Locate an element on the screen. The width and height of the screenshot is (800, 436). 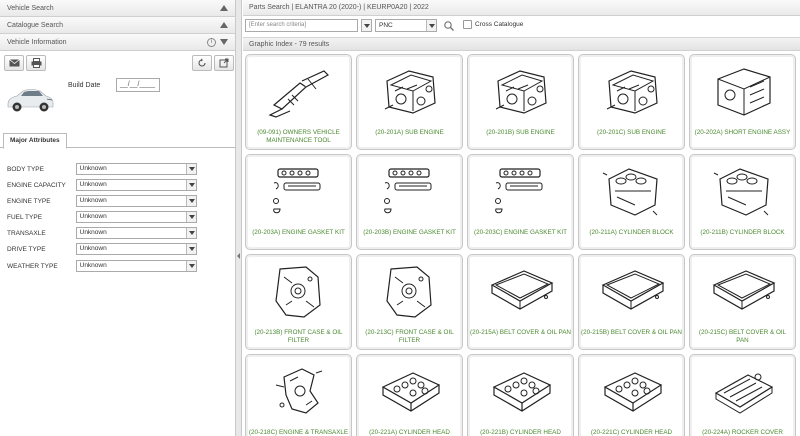
attribute-label: ENGINE TYPE is located at coordinates (29, 201).